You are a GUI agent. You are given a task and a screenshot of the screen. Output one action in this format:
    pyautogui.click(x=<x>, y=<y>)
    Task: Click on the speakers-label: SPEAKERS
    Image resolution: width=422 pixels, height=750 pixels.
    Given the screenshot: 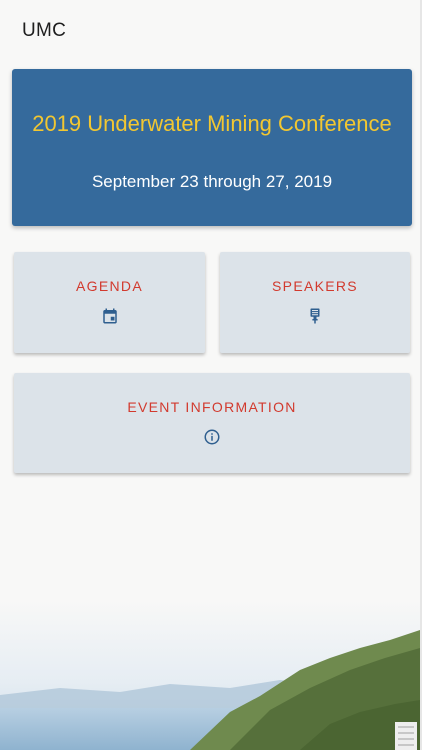 What is the action you would take?
    pyautogui.click(x=315, y=286)
    